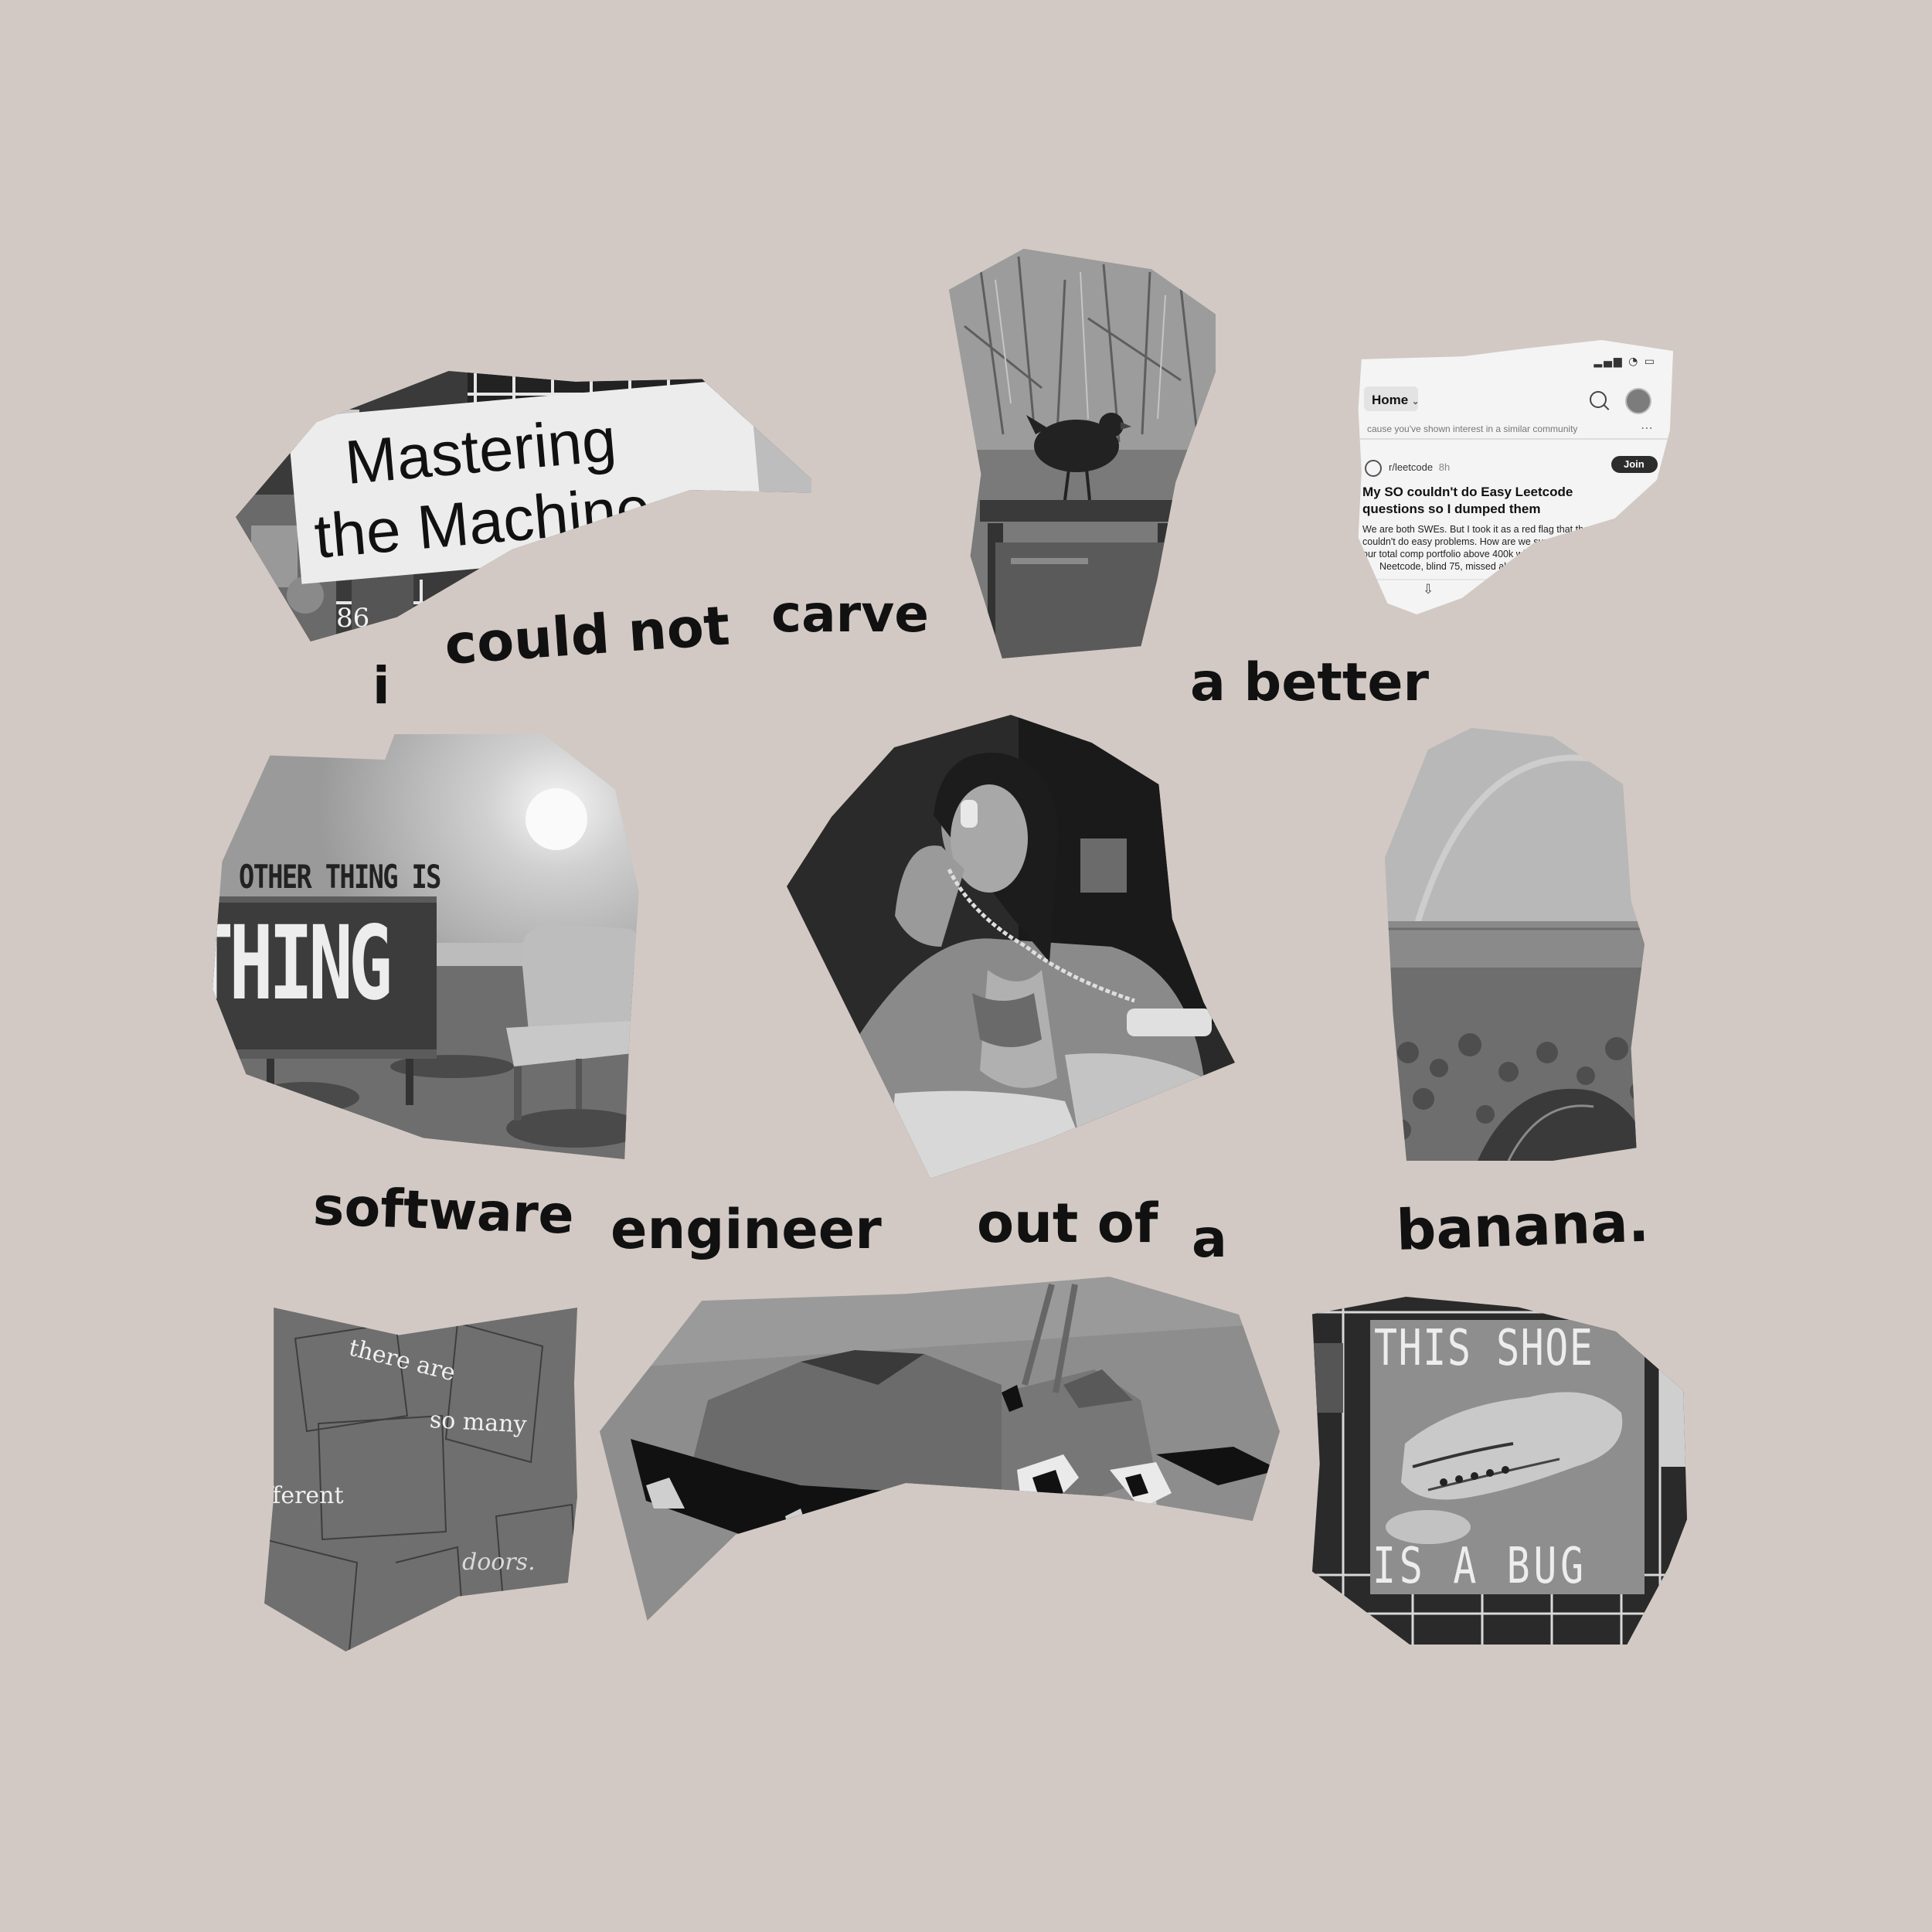  Describe the element at coordinates (1484, 1348) in the screenshot. I see `shoe-text-line1: THIS SHOE` at that location.